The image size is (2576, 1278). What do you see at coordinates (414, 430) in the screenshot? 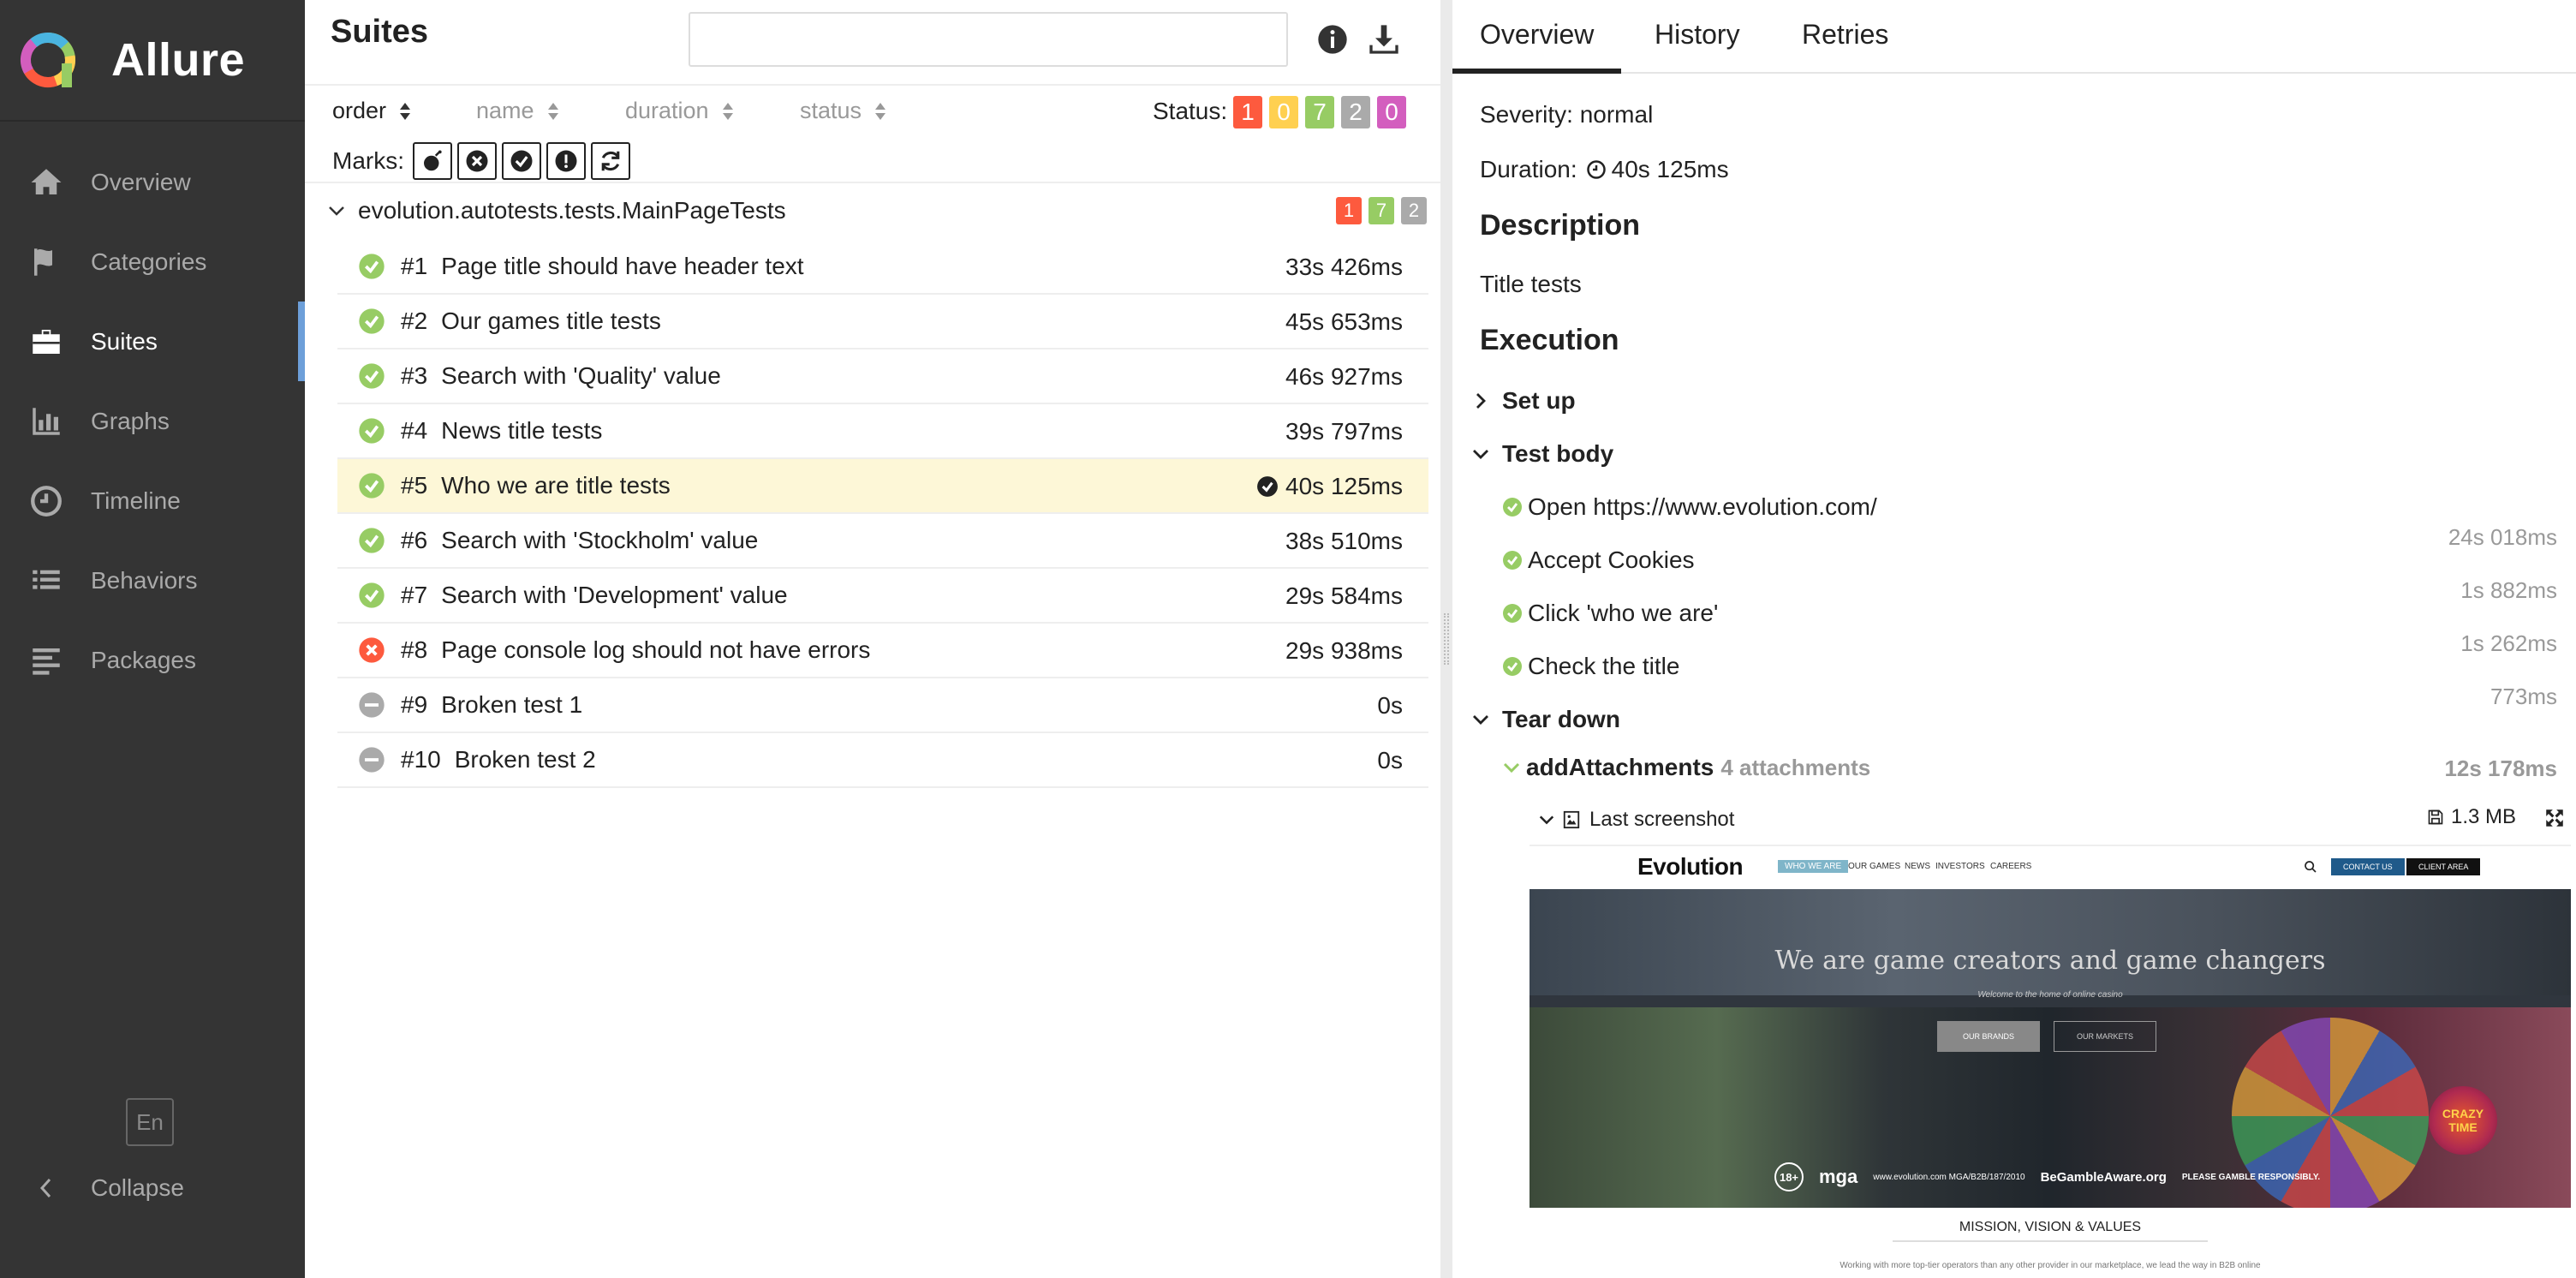
I see `test-number: #4` at bounding box center [414, 430].